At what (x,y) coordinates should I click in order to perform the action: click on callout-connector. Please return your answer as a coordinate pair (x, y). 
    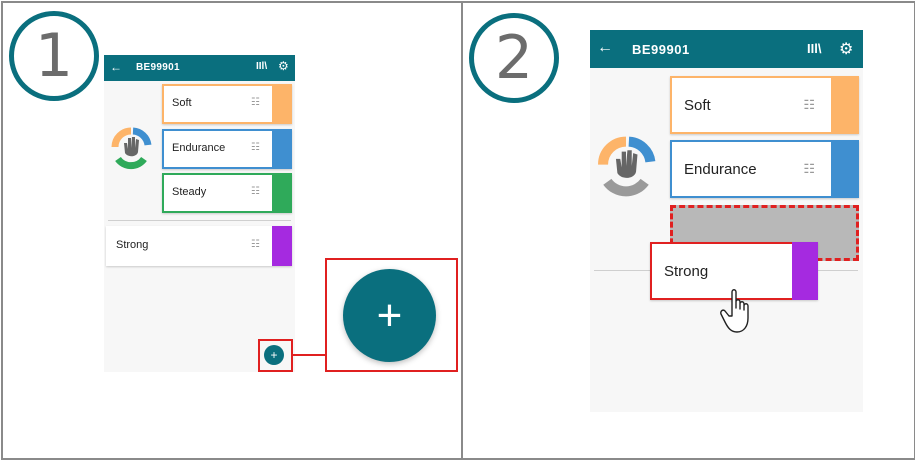
    Looking at the image, I should click on (309, 355).